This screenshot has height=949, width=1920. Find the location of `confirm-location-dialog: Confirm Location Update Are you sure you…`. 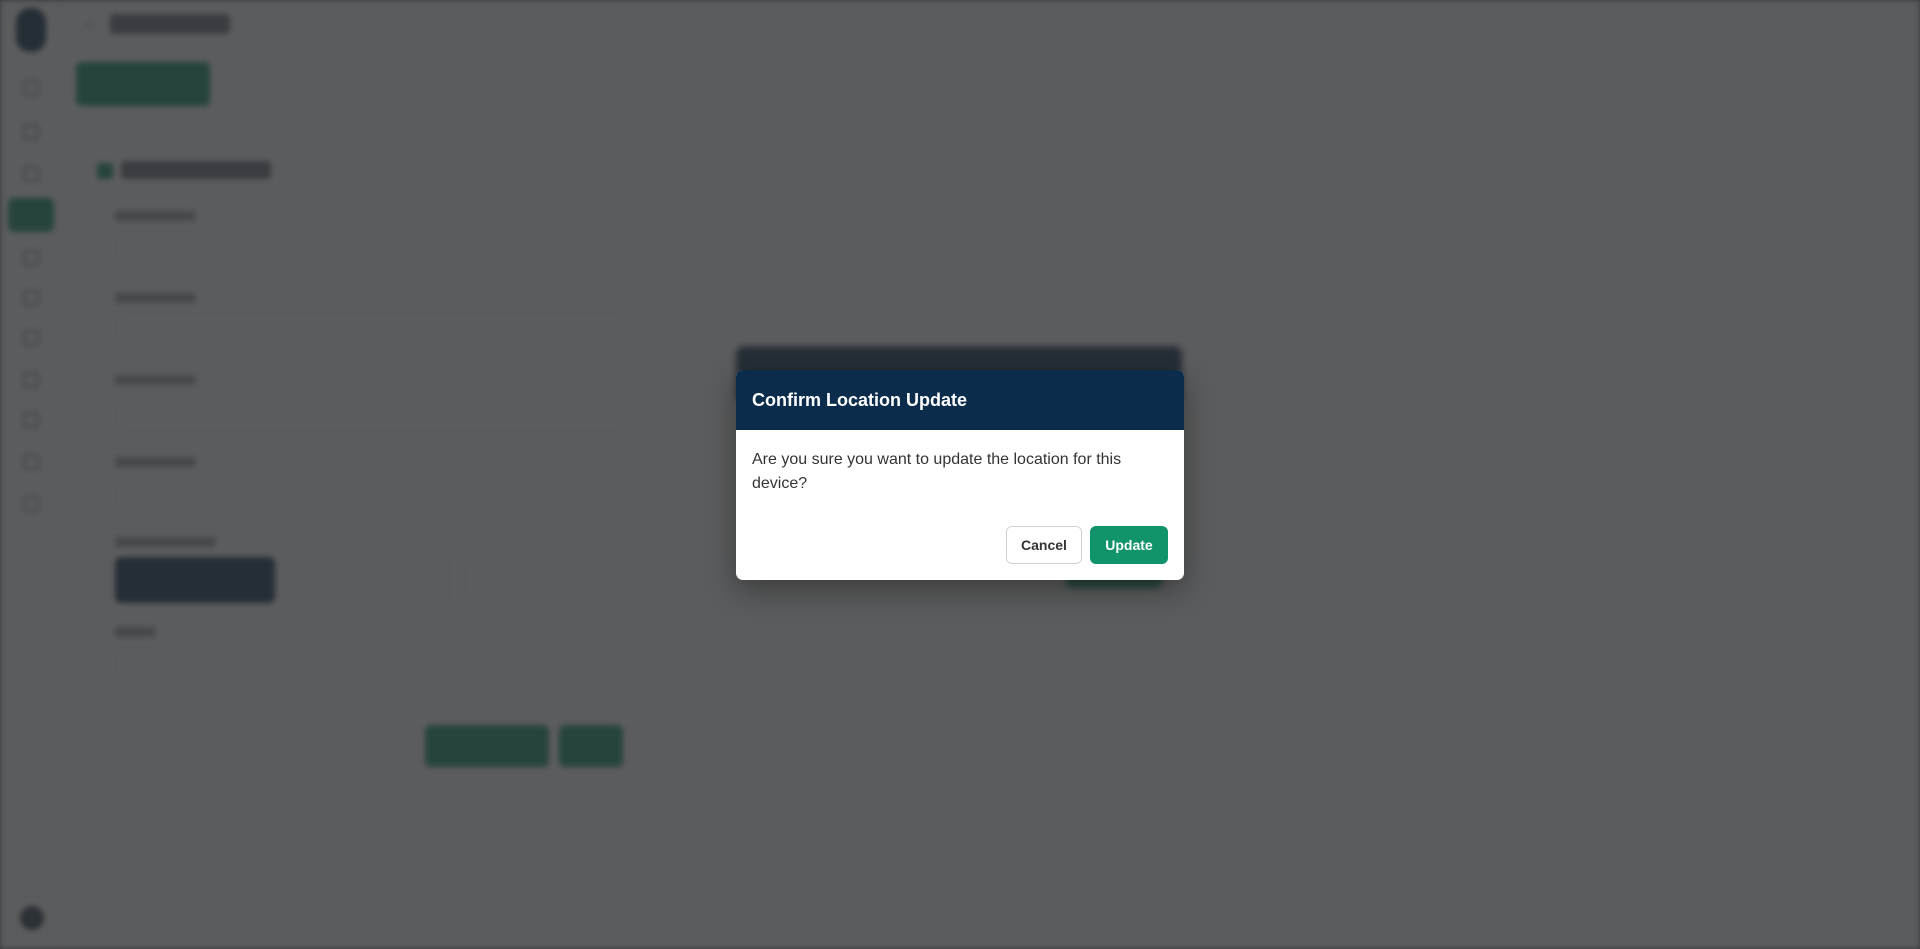

confirm-location-dialog: Confirm Location Update Are you sure you… is located at coordinates (960, 475).